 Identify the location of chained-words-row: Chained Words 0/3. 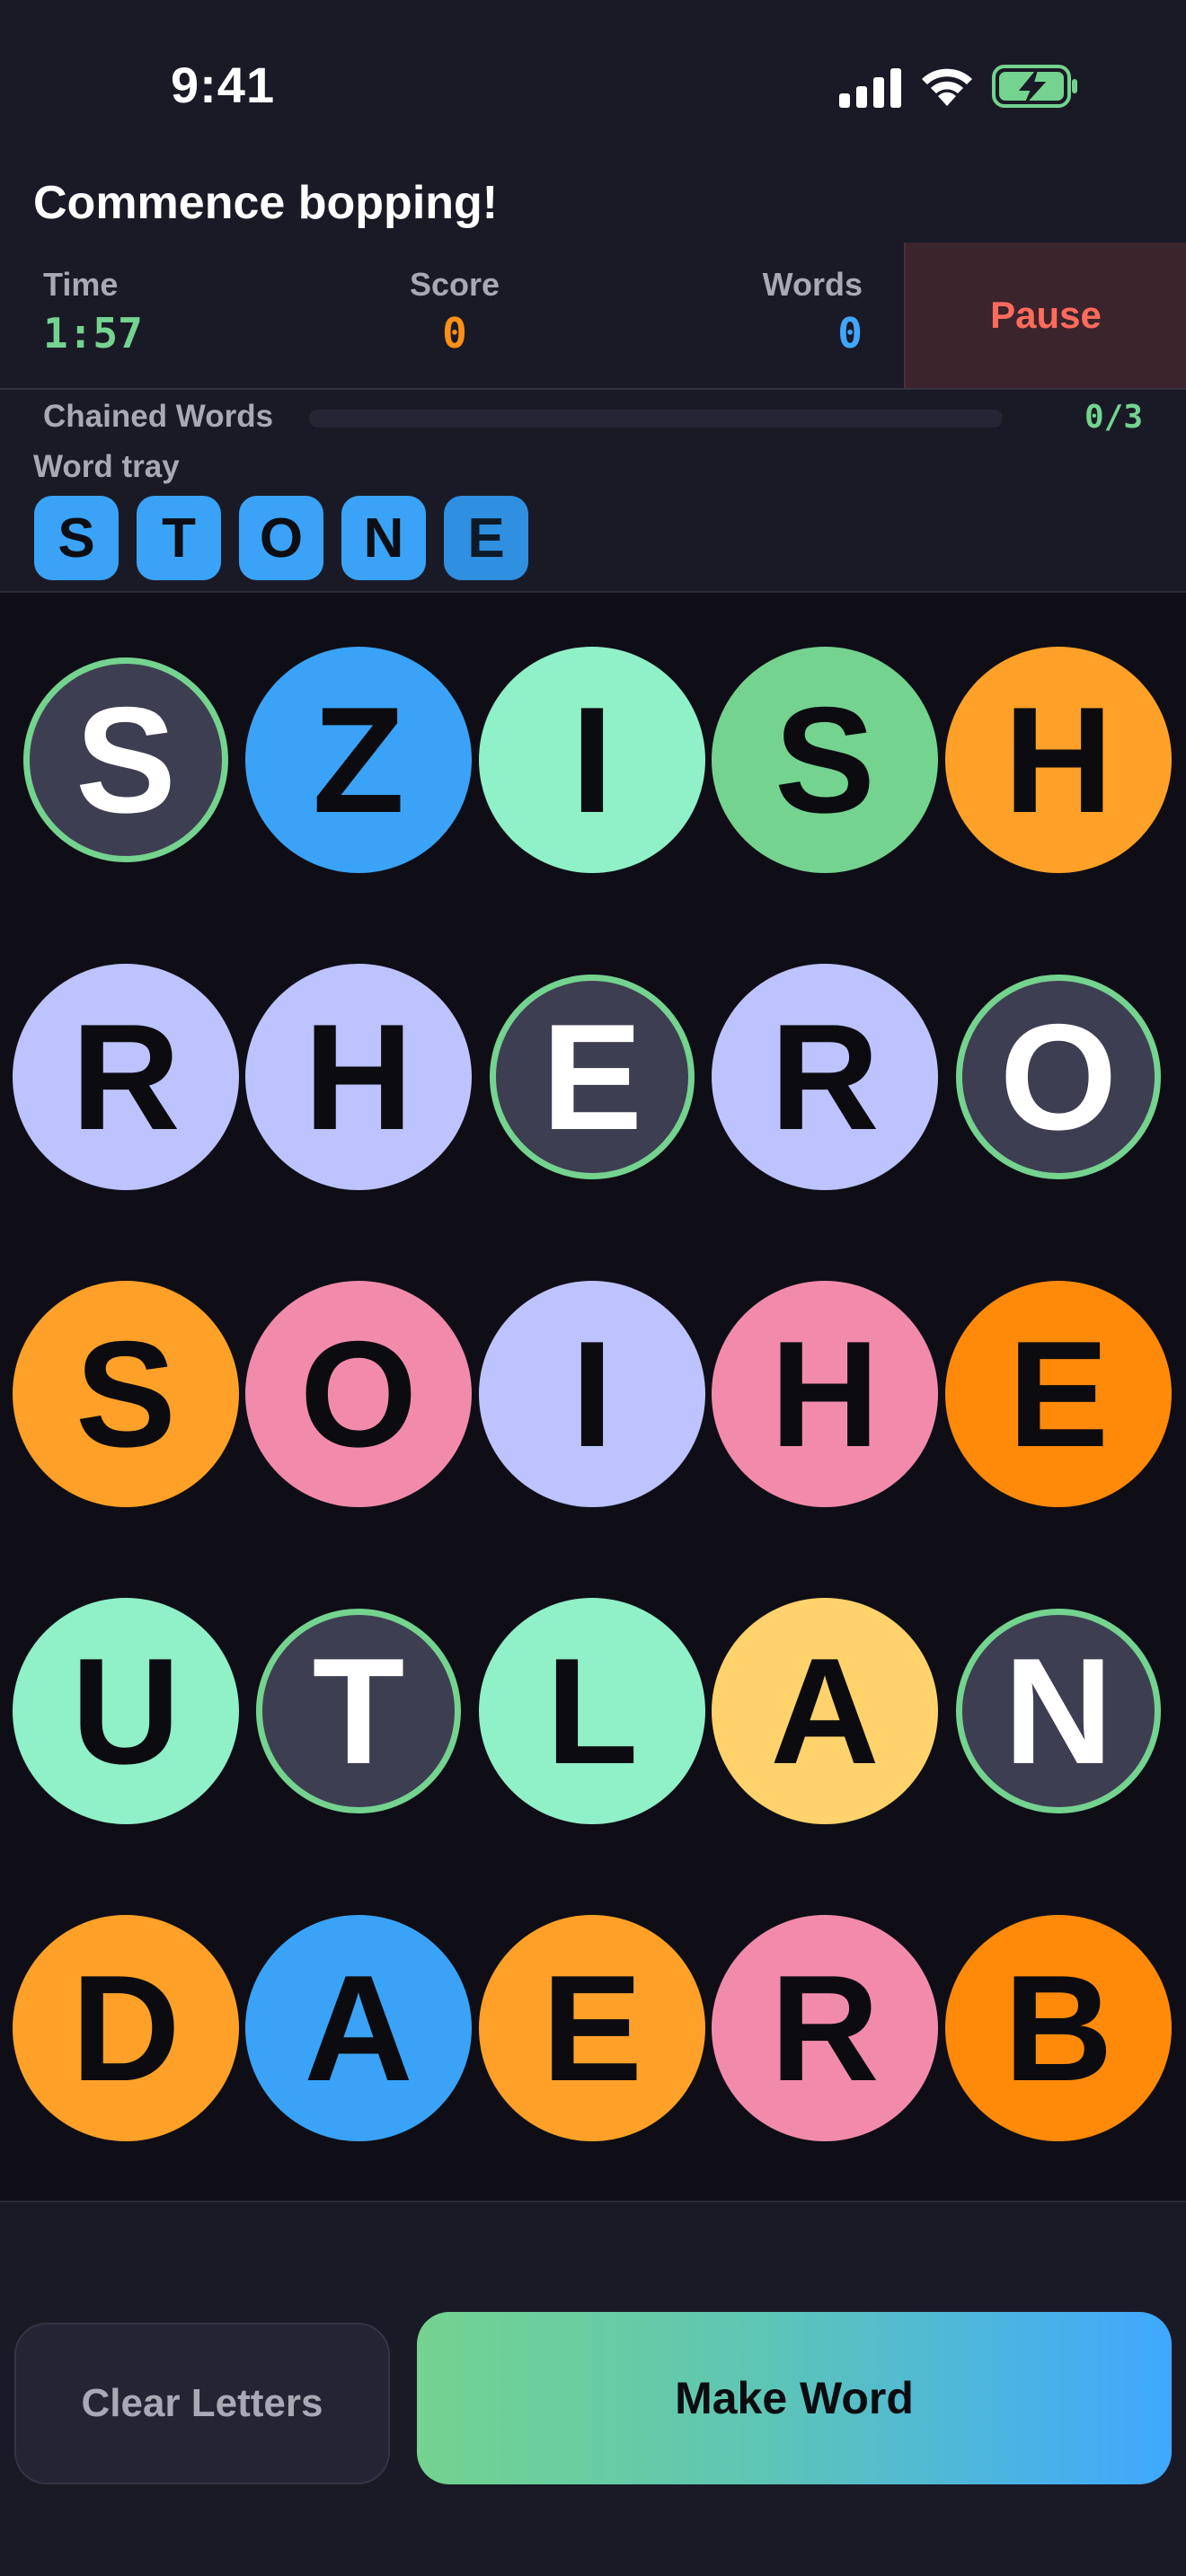
(593, 418).